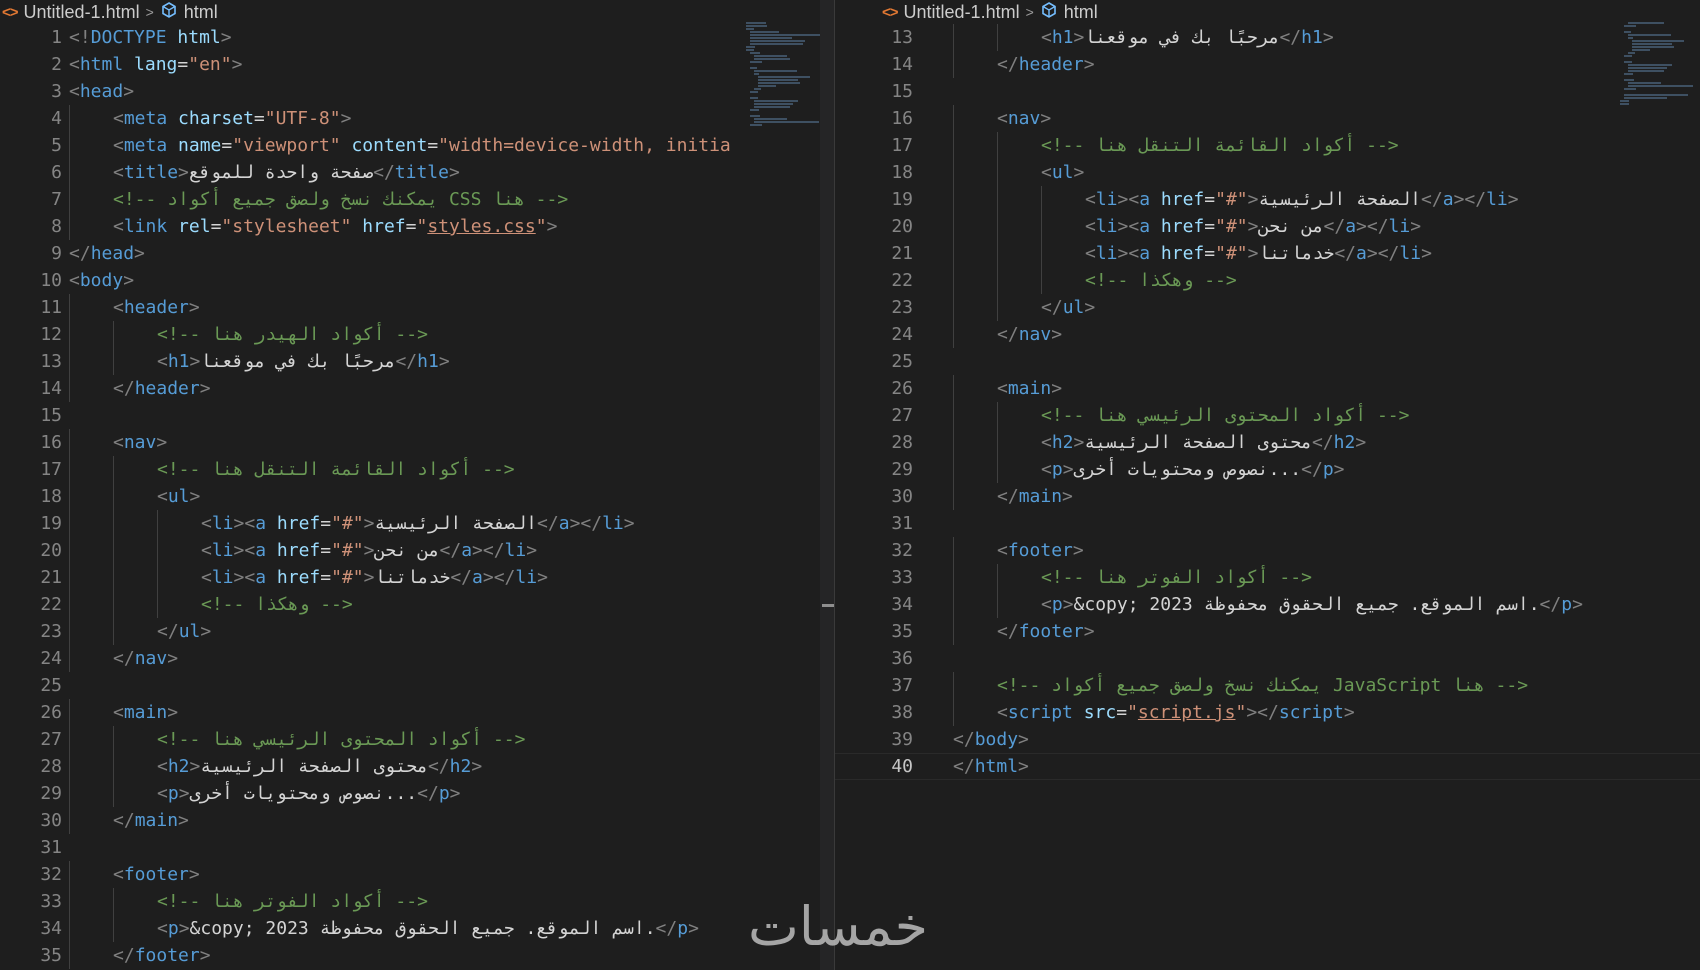 The width and height of the screenshot is (1700, 970). Describe the element at coordinates (107, 253) in the screenshot. I see `code-text: </head>` at that location.